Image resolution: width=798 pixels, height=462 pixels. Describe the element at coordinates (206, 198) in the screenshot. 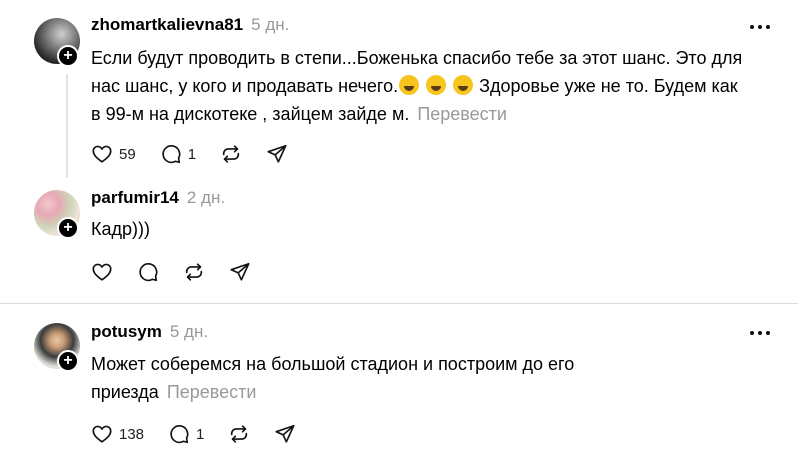

I see `timestamp: 2 дн.` at that location.